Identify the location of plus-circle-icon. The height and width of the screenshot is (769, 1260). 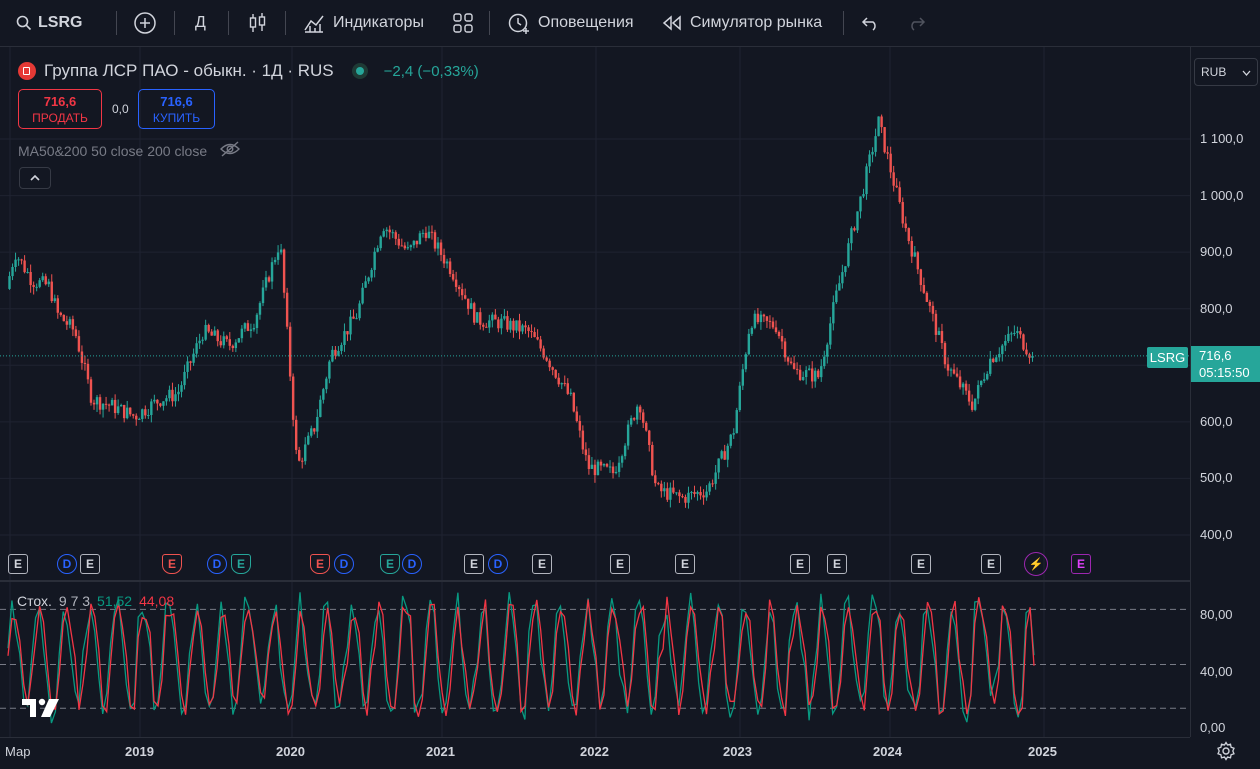
(145, 23).